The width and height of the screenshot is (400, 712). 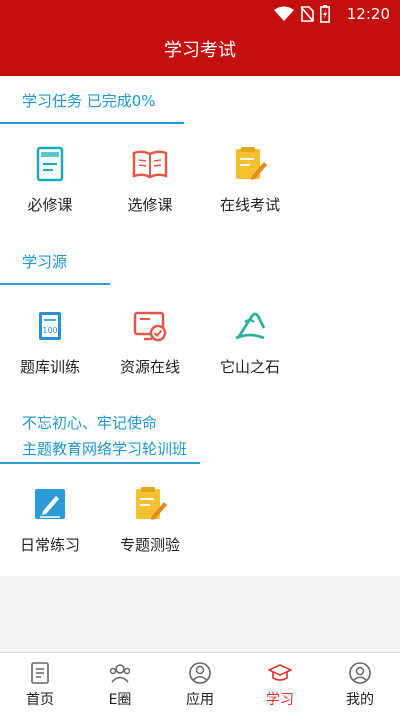 I want to click on status-time: 12:20, so click(x=368, y=14).